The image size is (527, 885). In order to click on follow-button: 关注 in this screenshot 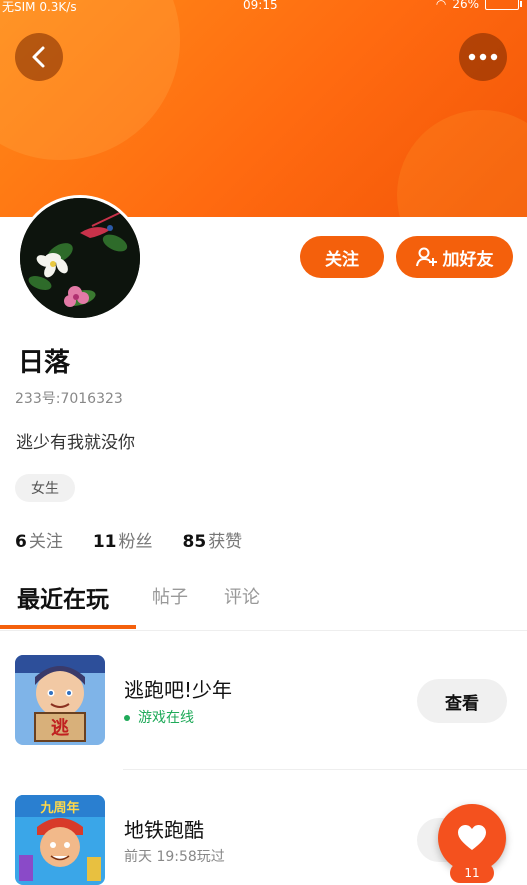, I will do `click(342, 257)`.